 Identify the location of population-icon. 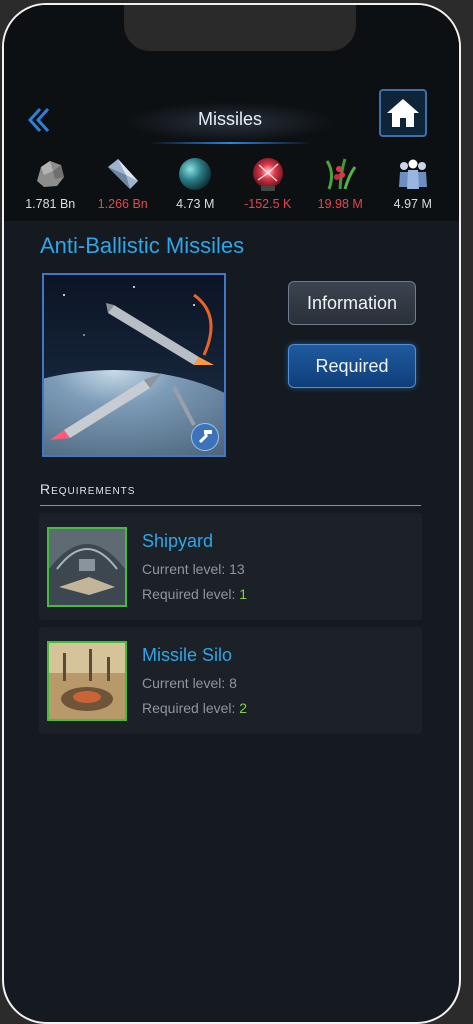
(412, 174).